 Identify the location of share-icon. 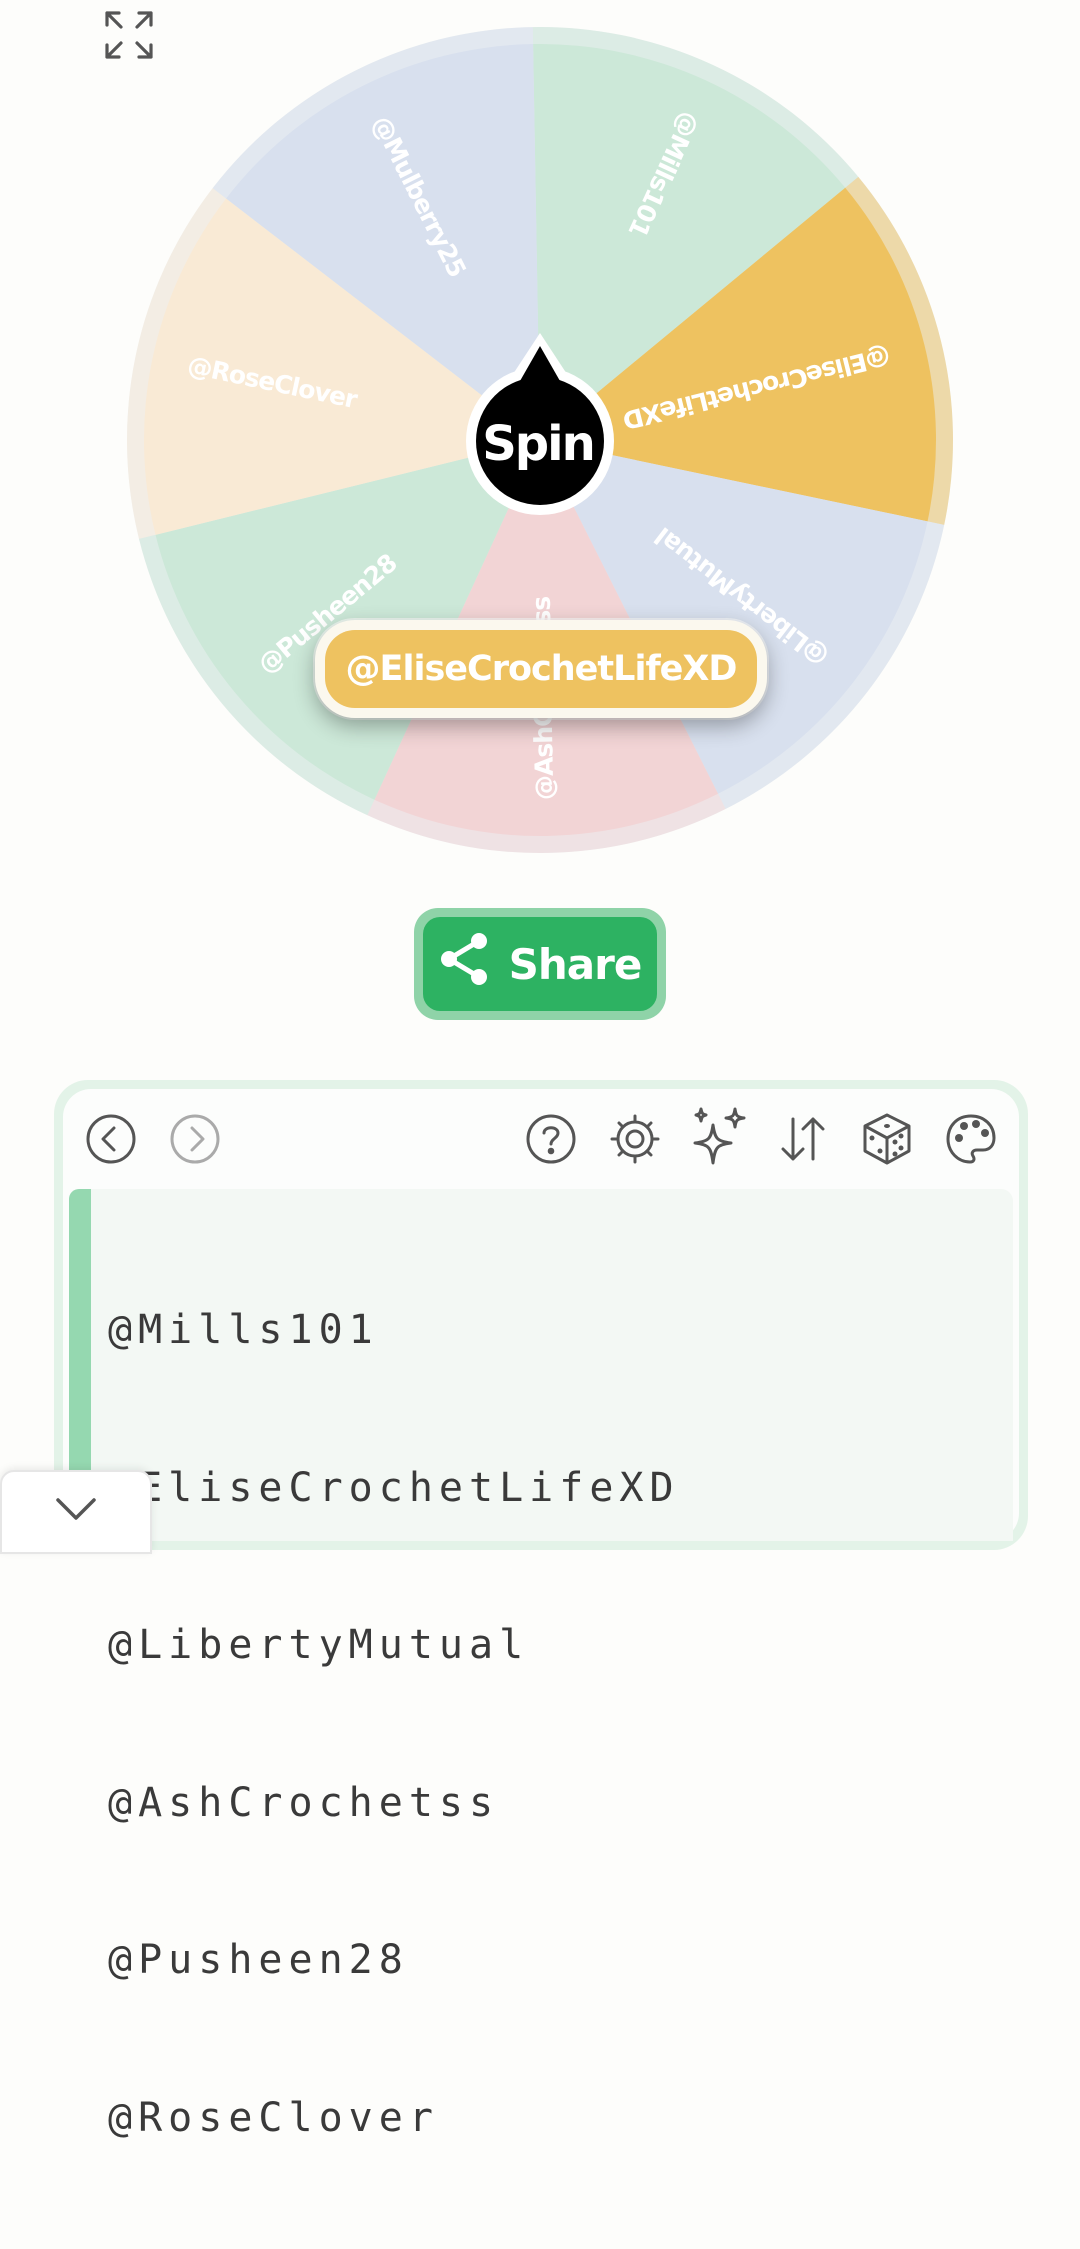
(465, 964).